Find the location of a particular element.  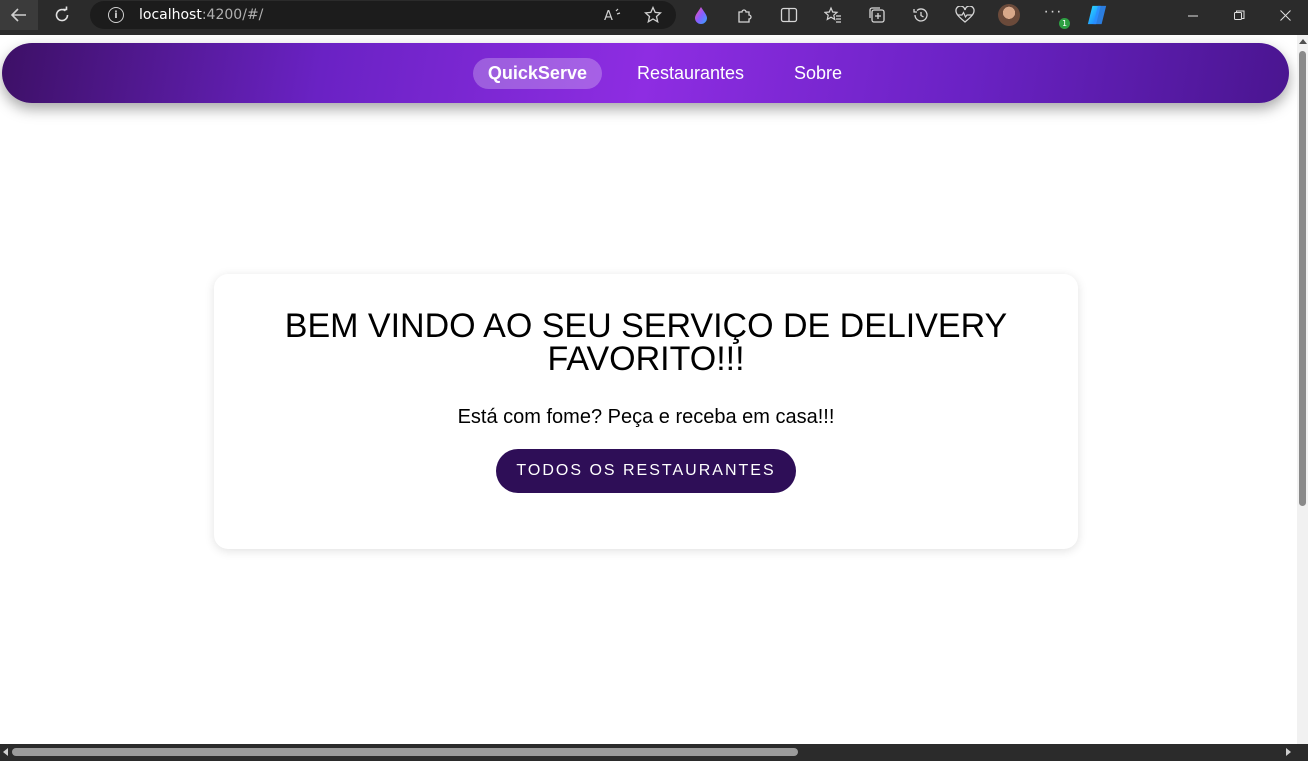

reload-icon is located at coordinates (62, 14).